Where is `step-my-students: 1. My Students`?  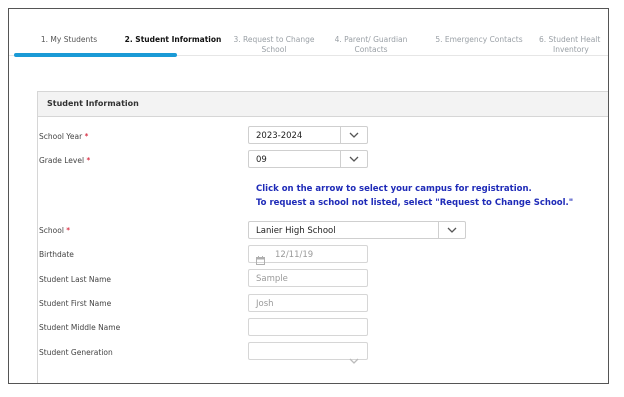 step-my-students: 1. My Students is located at coordinates (69, 40).